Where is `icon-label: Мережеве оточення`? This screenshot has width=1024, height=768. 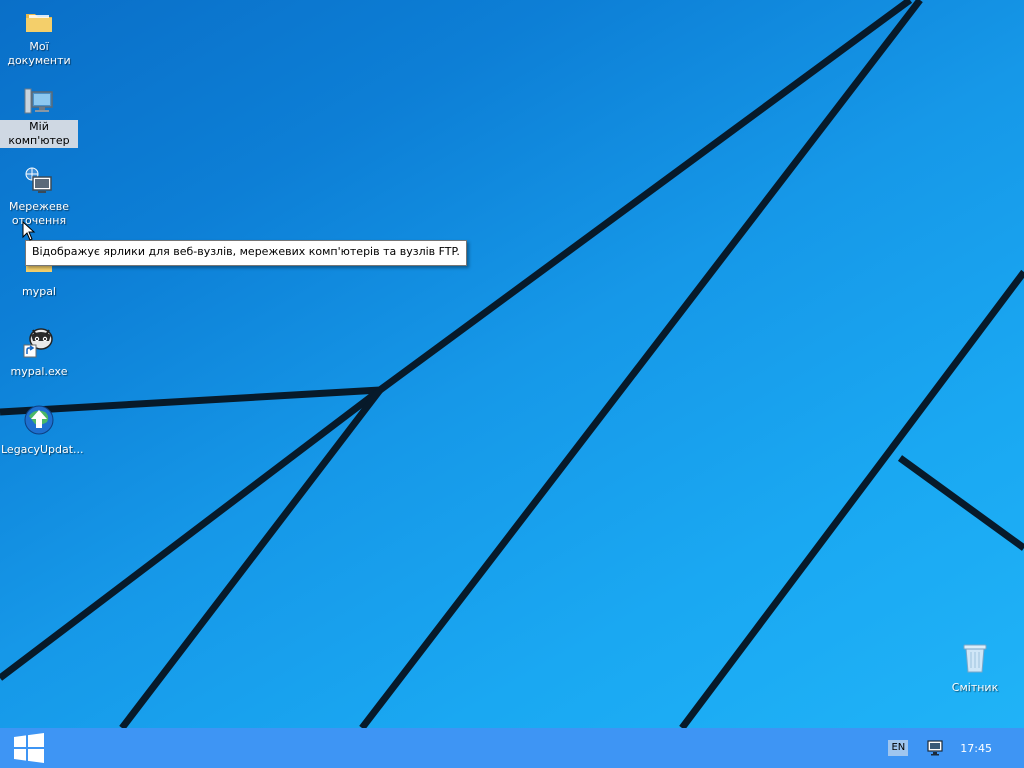
icon-label: Мережеве оточення is located at coordinates (39, 213).